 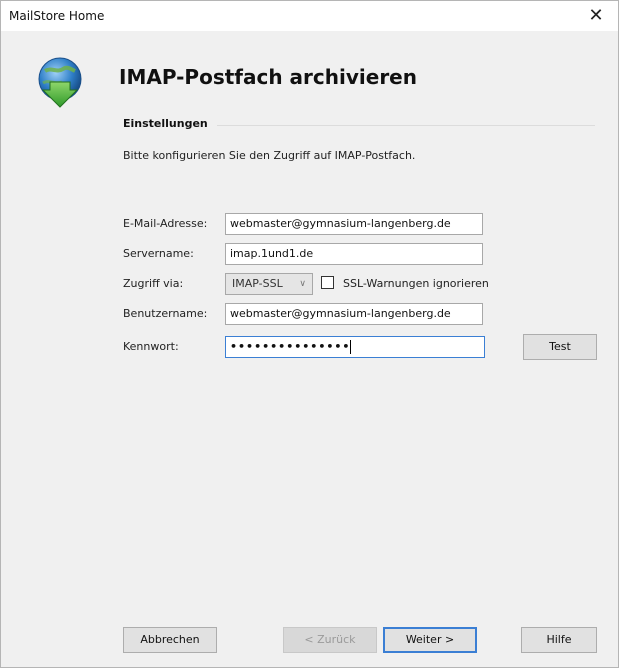 I want to click on section-divider, so click(x=406, y=125).